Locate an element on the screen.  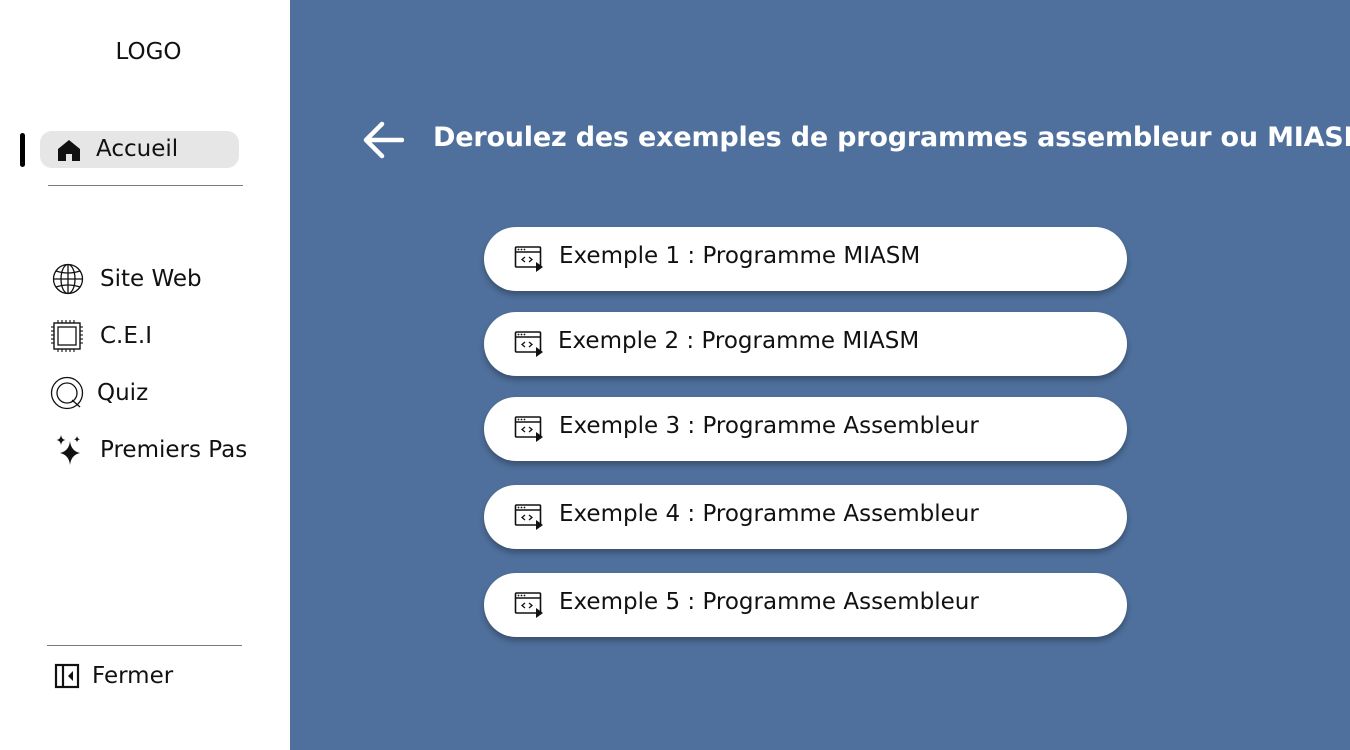
example-3-button: Exemple 3 : Programme Assembleur is located at coordinates (805, 429).